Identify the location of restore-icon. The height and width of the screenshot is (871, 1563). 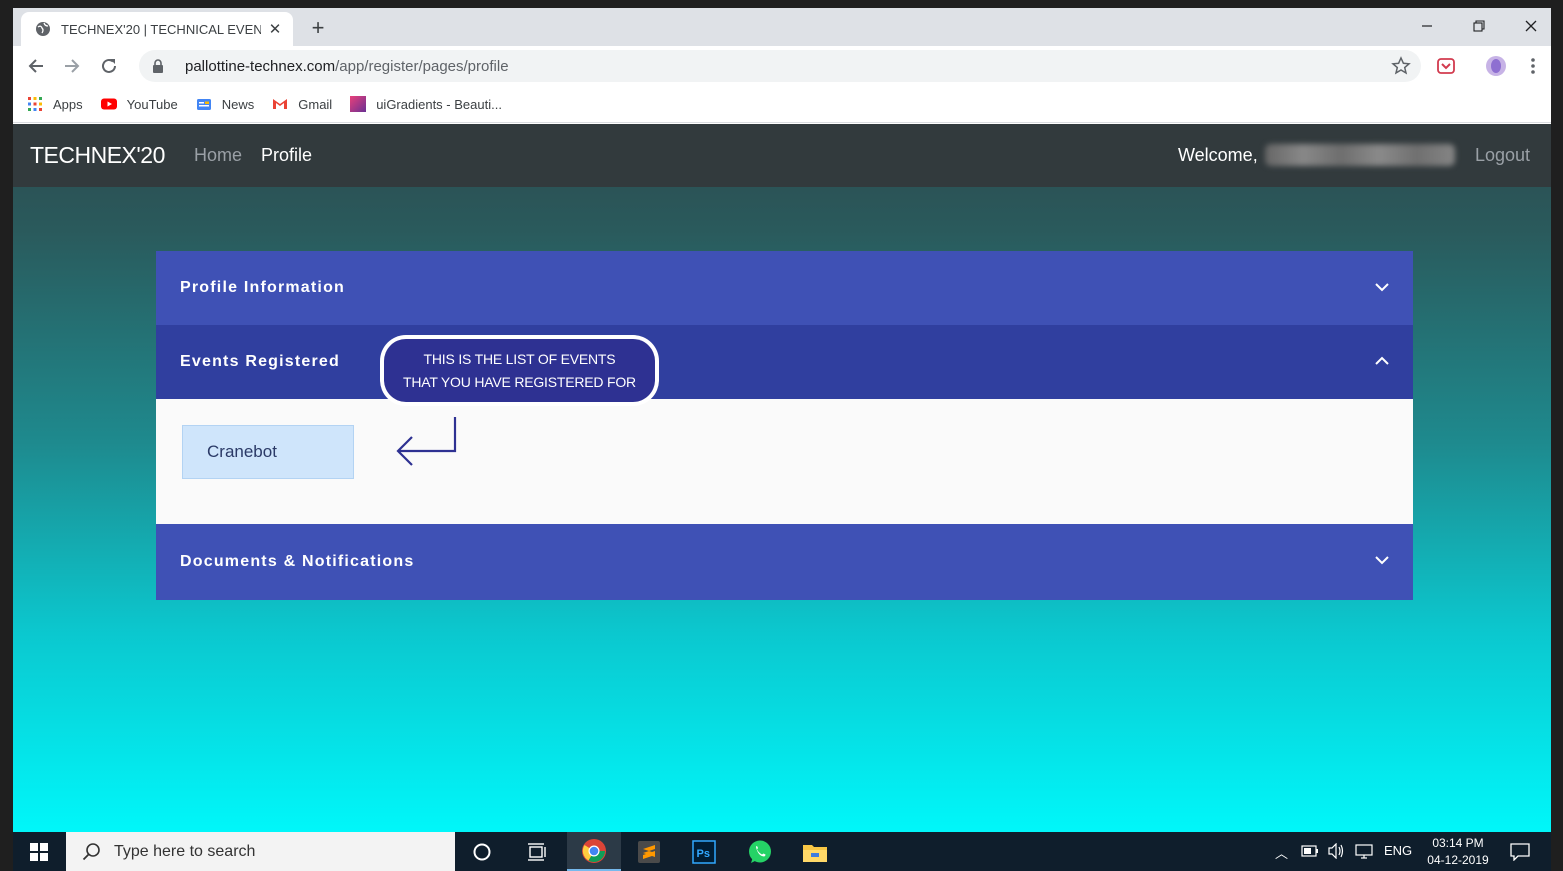
(1479, 26).